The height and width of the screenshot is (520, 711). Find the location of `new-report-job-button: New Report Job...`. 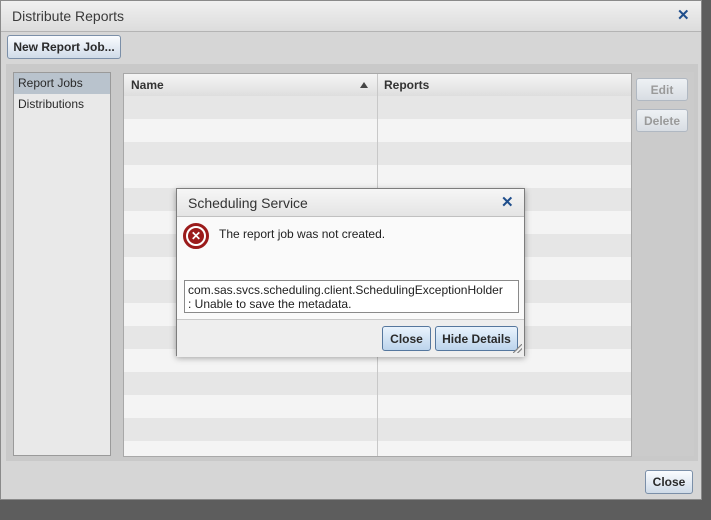

new-report-job-button: New Report Job... is located at coordinates (64, 47).